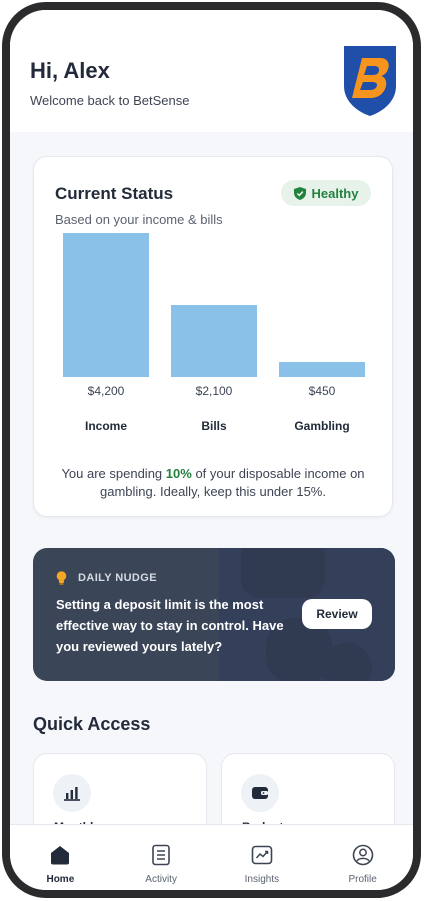 The width and height of the screenshot is (424, 901). What do you see at coordinates (335, 193) in the screenshot?
I see `badge-label: Healthy` at bounding box center [335, 193].